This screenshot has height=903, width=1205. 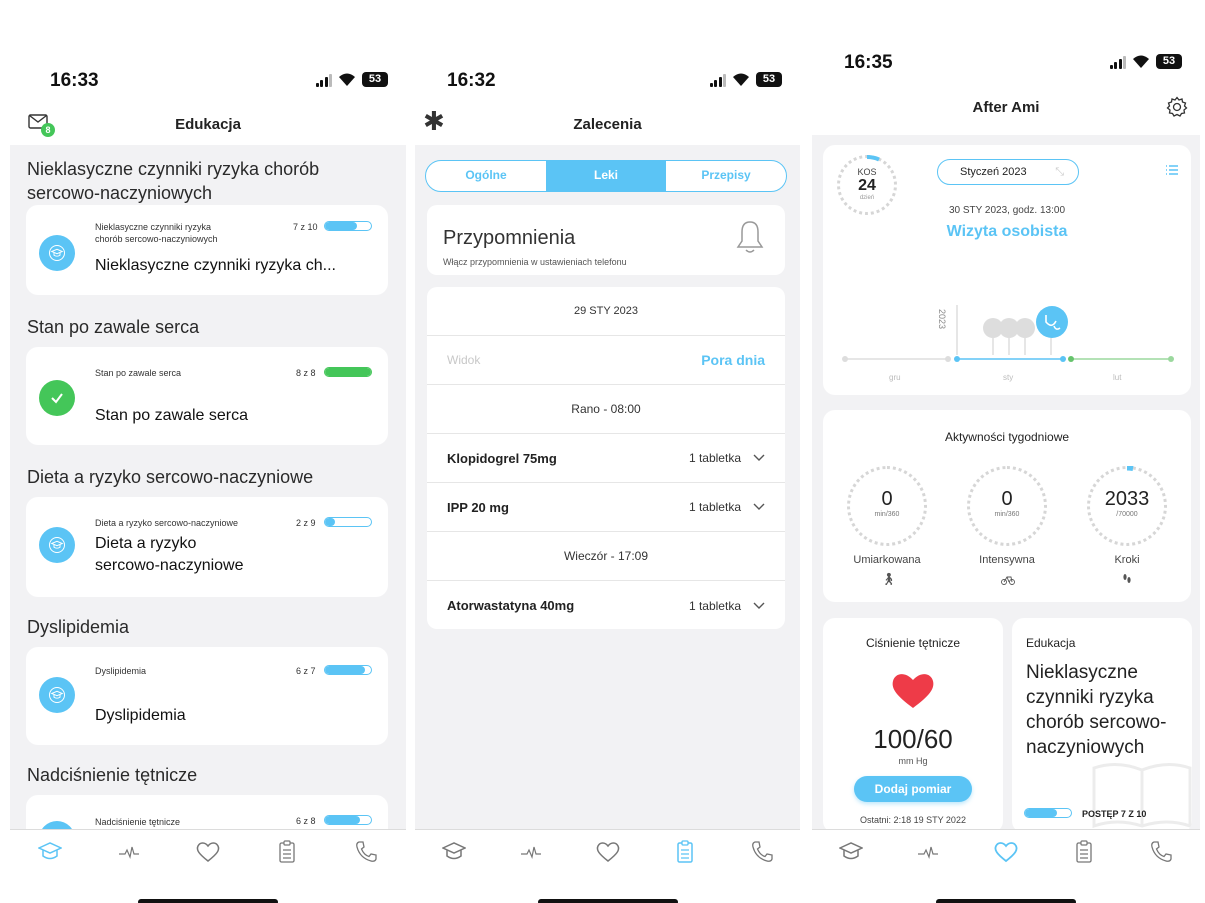 What do you see at coordinates (41, 125) in the screenshot?
I see `mail-icon: 8` at bounding box center [41, 125].